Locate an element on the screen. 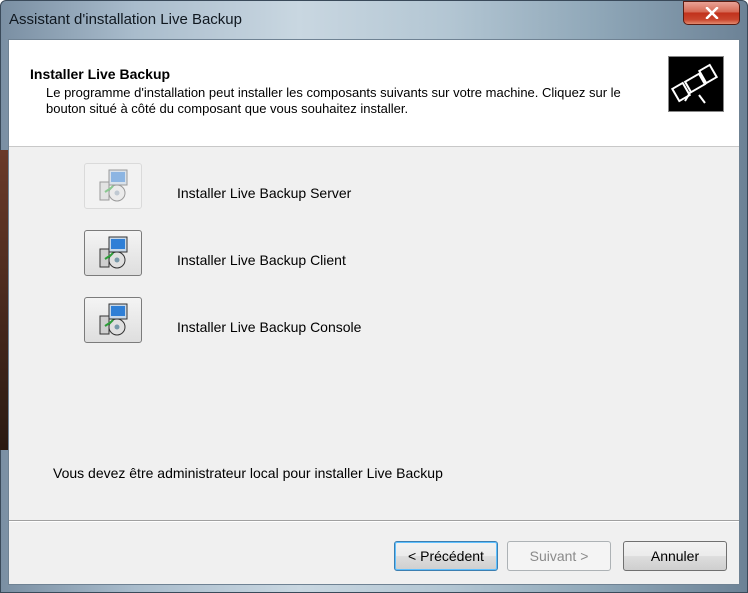 Image resolution: width=748 pixels, height=593 pixels. install-server-button is located at coordinates (113, 186).